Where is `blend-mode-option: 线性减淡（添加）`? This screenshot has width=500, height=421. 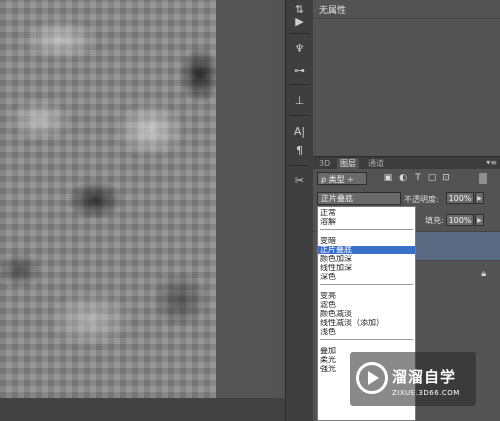
blend-mode-option: 线性减淡（添加） is located at coordinates (366, 323).